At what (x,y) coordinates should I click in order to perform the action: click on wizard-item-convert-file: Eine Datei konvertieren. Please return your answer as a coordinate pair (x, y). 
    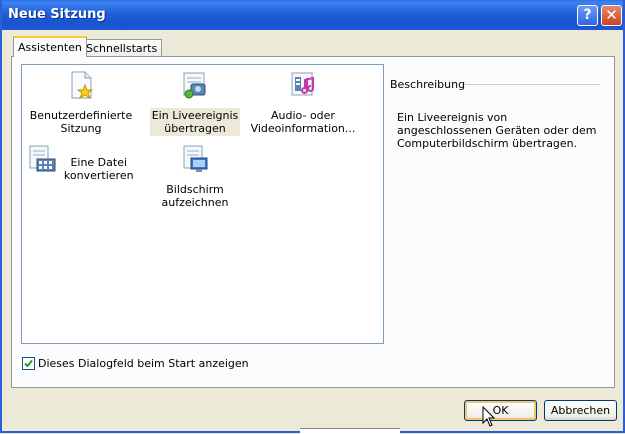
    Looking at the image, I should click on (81, 163).